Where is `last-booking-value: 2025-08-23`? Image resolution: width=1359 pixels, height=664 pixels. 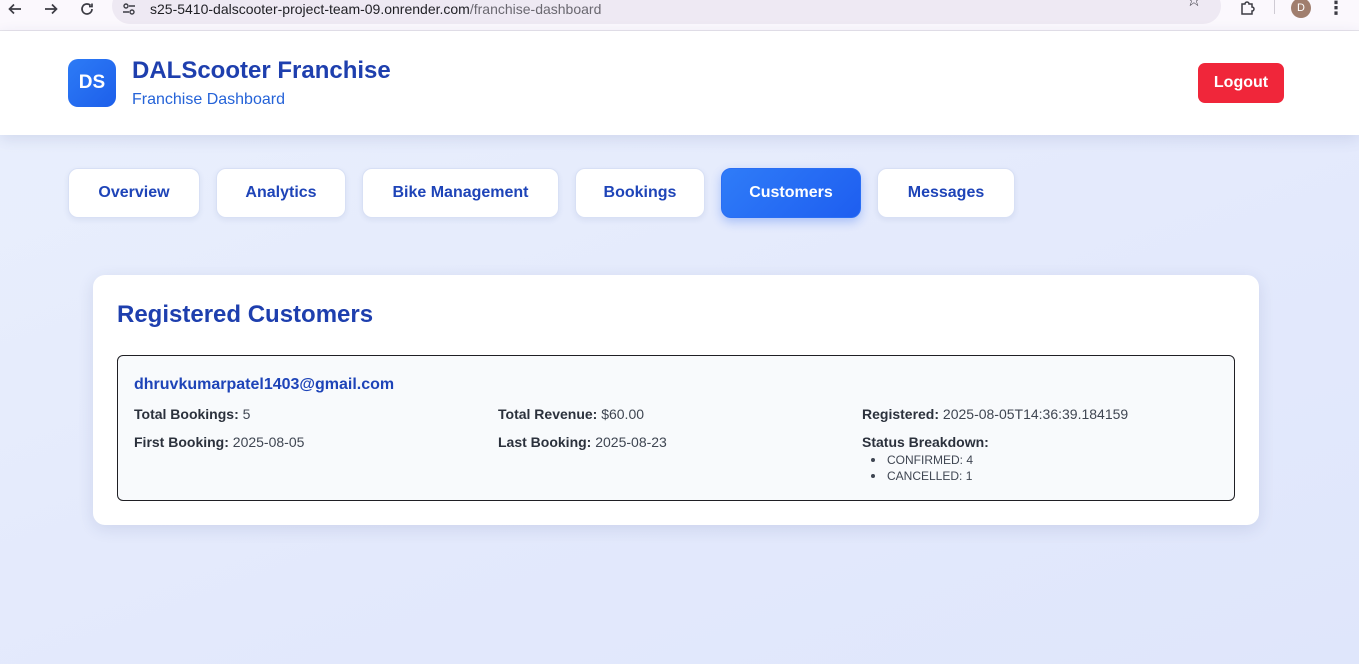
last-booking-value: 2025-08-23 is located at coordinates (631, 442).